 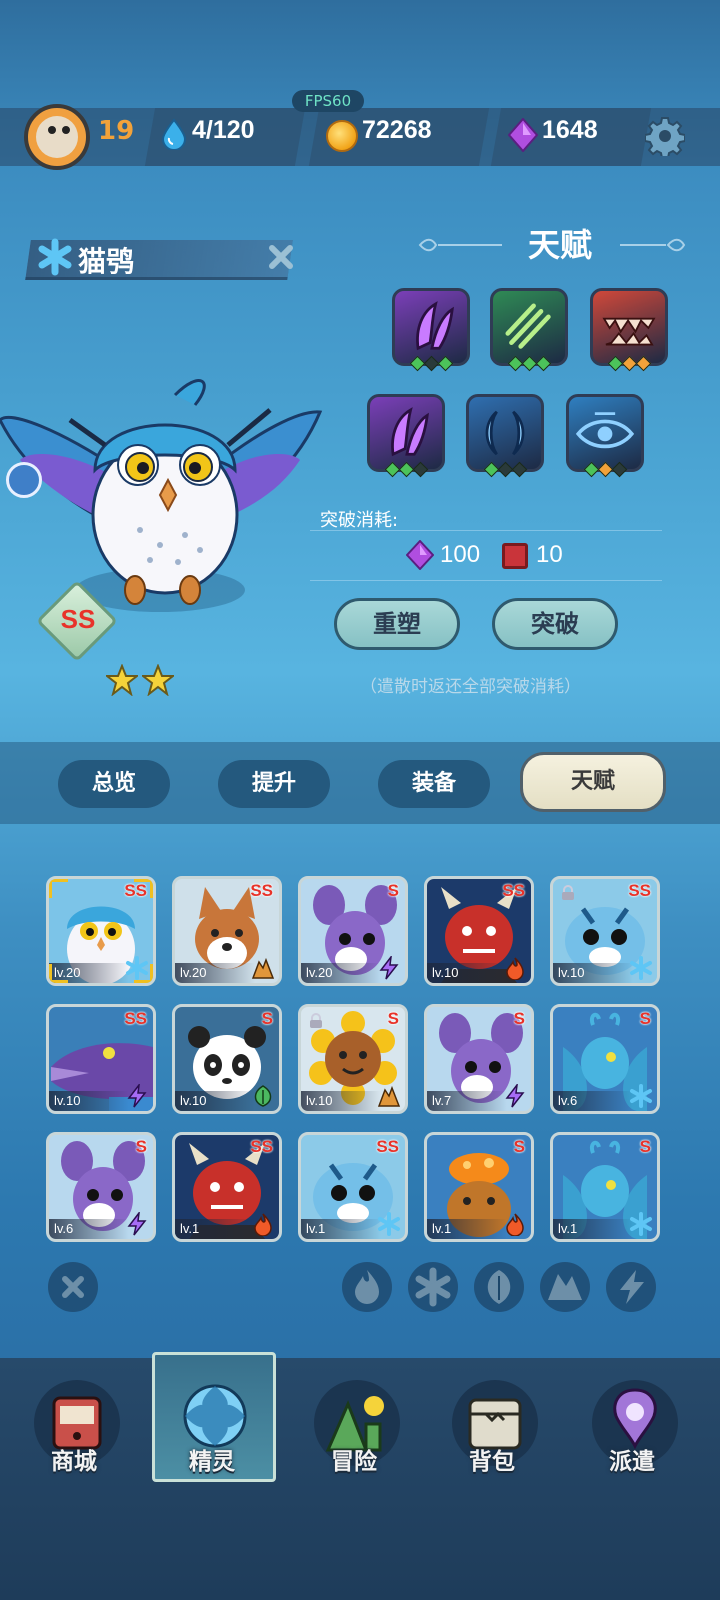 I want to click on nav-dispatch: 派遣, so click(x=632, y=1435).